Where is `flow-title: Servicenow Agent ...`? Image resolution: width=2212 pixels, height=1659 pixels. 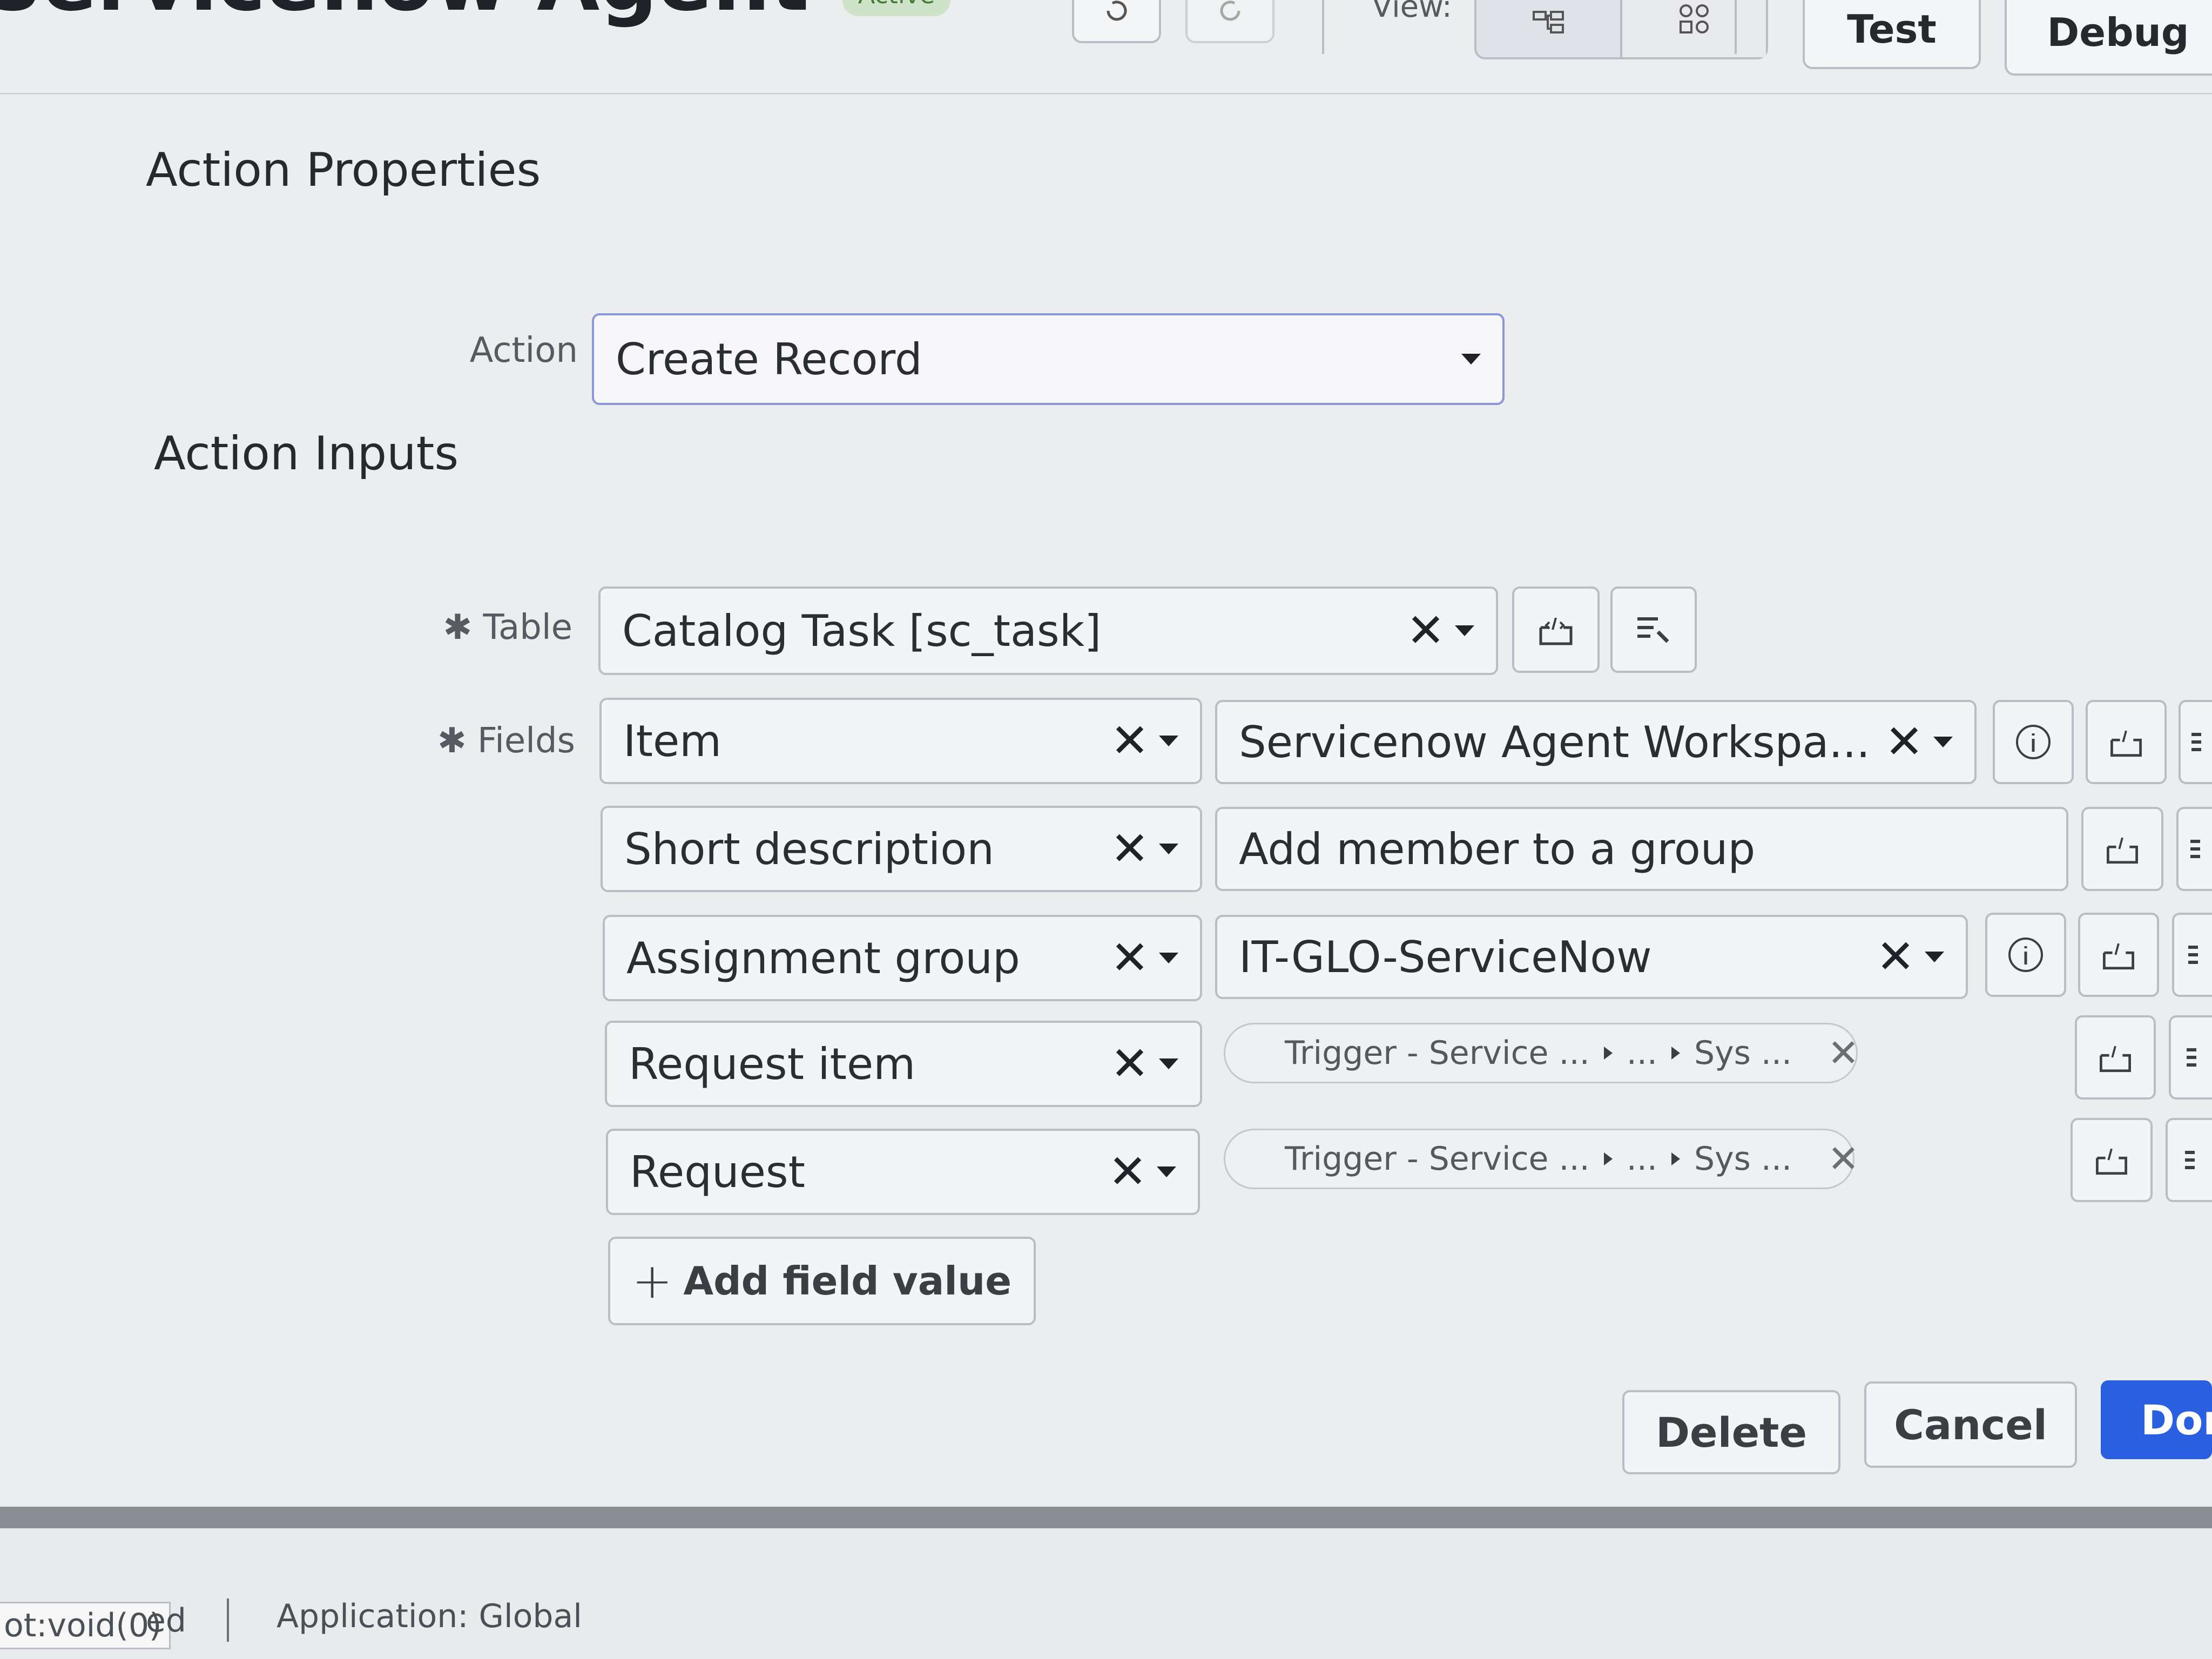 flow-title: Servicenow Agent ... is located at coordinates (464, 14).